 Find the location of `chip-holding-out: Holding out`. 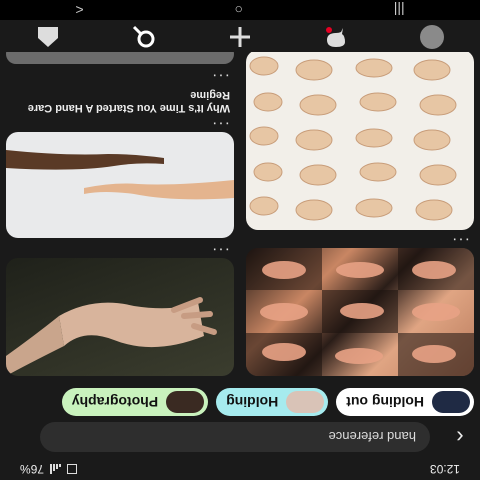

chip-holding-out: Holding out is located at coordinates (405, 402).